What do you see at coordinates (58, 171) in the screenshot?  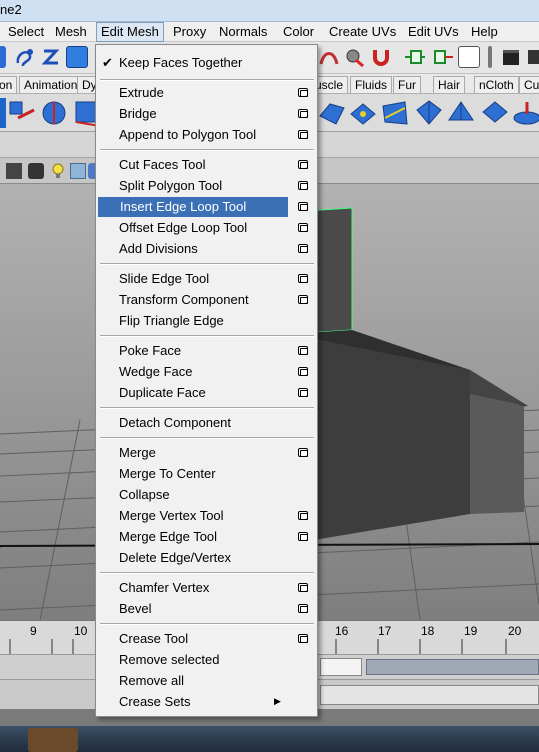 I see `light-bulb-icon` at bounding box center [58, 171].